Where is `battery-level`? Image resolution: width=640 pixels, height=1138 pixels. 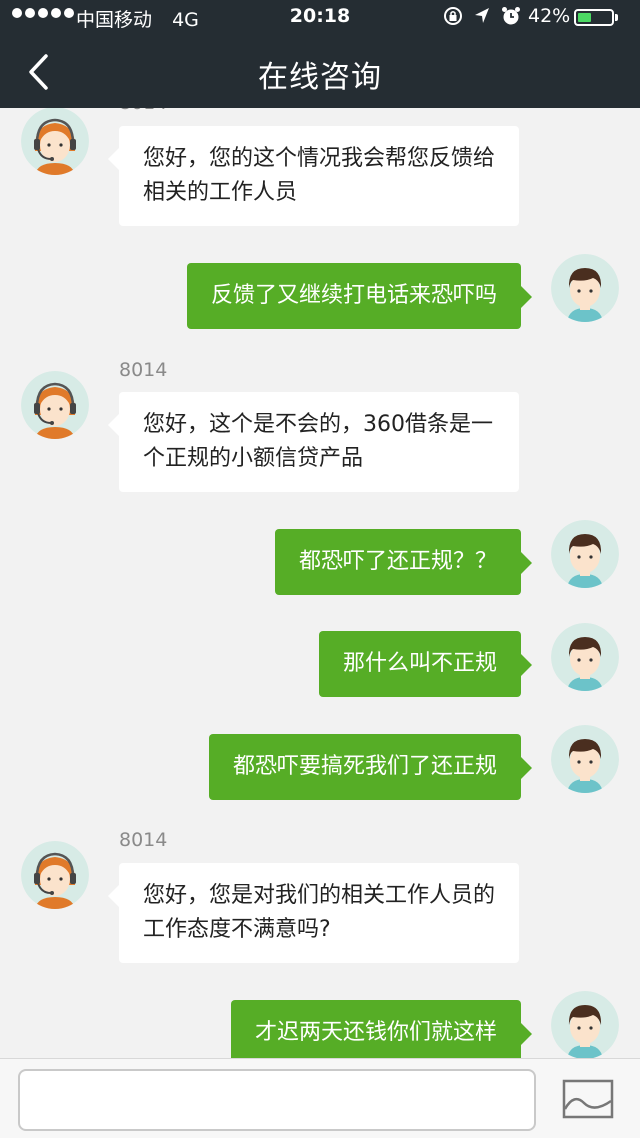
battery-level is located at coordinates (585, 17).